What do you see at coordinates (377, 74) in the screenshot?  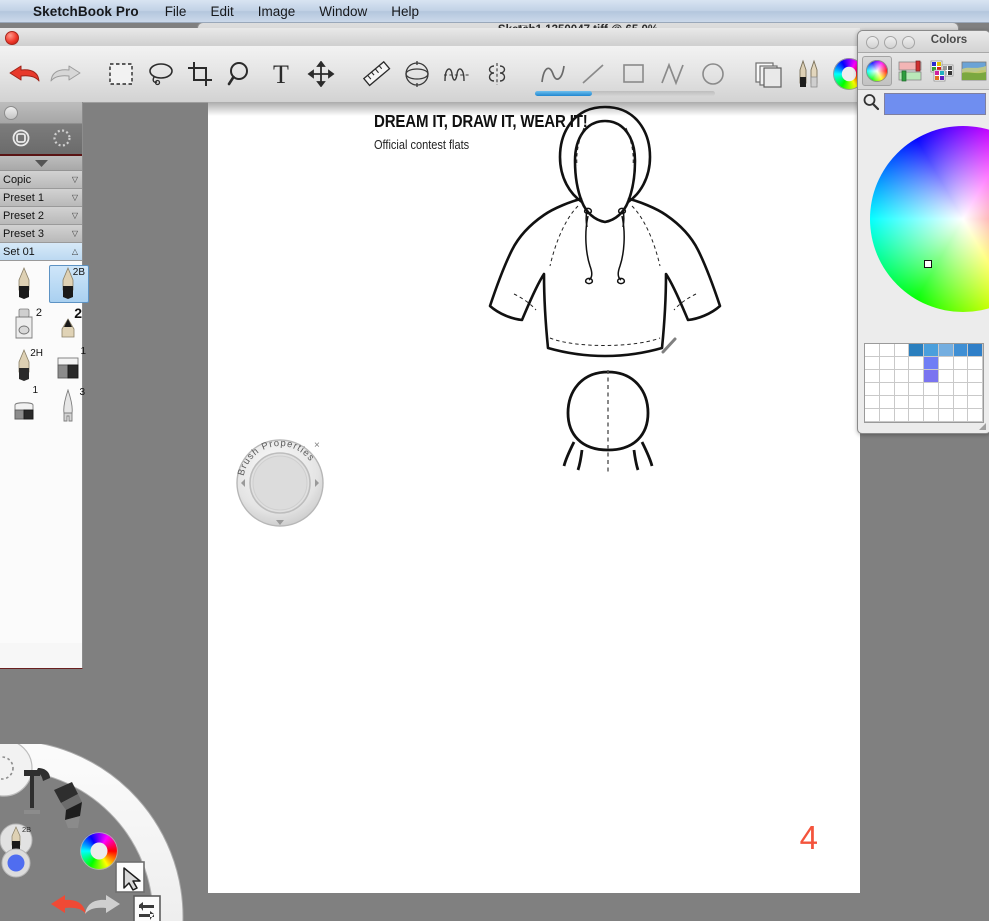 I see `ruler-icon` at bounding box center [377, 74].